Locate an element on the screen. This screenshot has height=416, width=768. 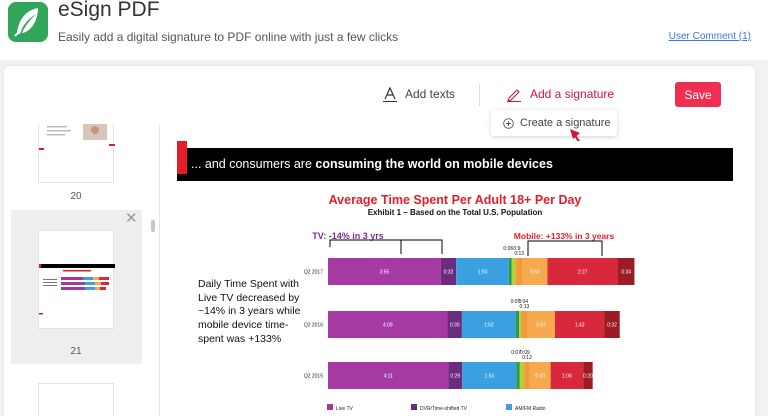
pen-icon is located at coordinates (514, 95).